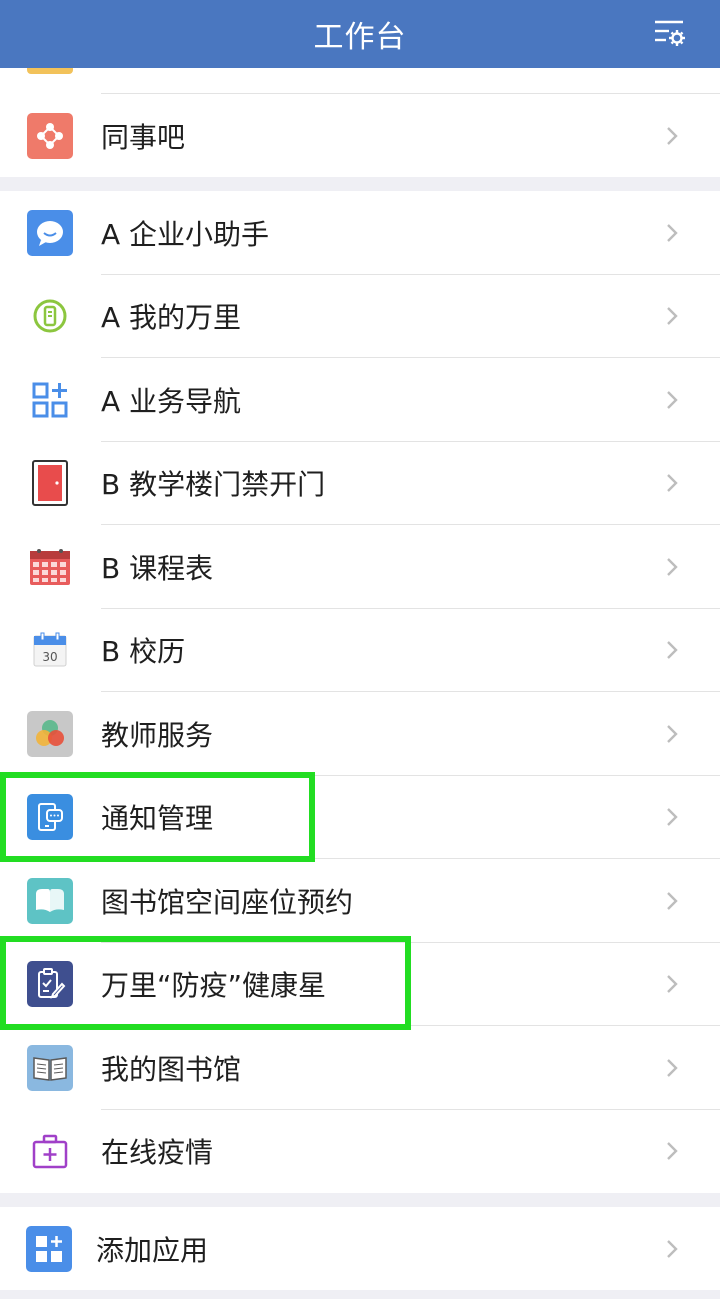 The image size is (720, 1299). Describe the element at coordinates (50, 483) in the screenshot. I see `door-icon` at that location.